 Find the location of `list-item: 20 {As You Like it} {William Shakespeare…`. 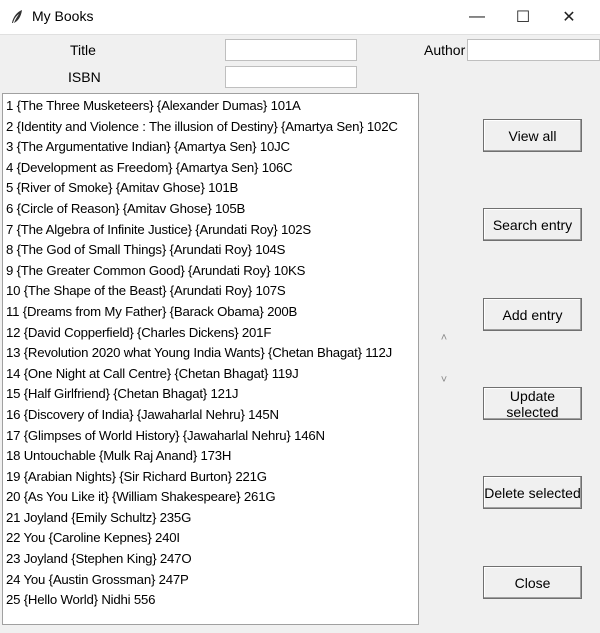

list-item: 20 {As You Like it} {William Shakespeare… is located at coordinates (212, 497).